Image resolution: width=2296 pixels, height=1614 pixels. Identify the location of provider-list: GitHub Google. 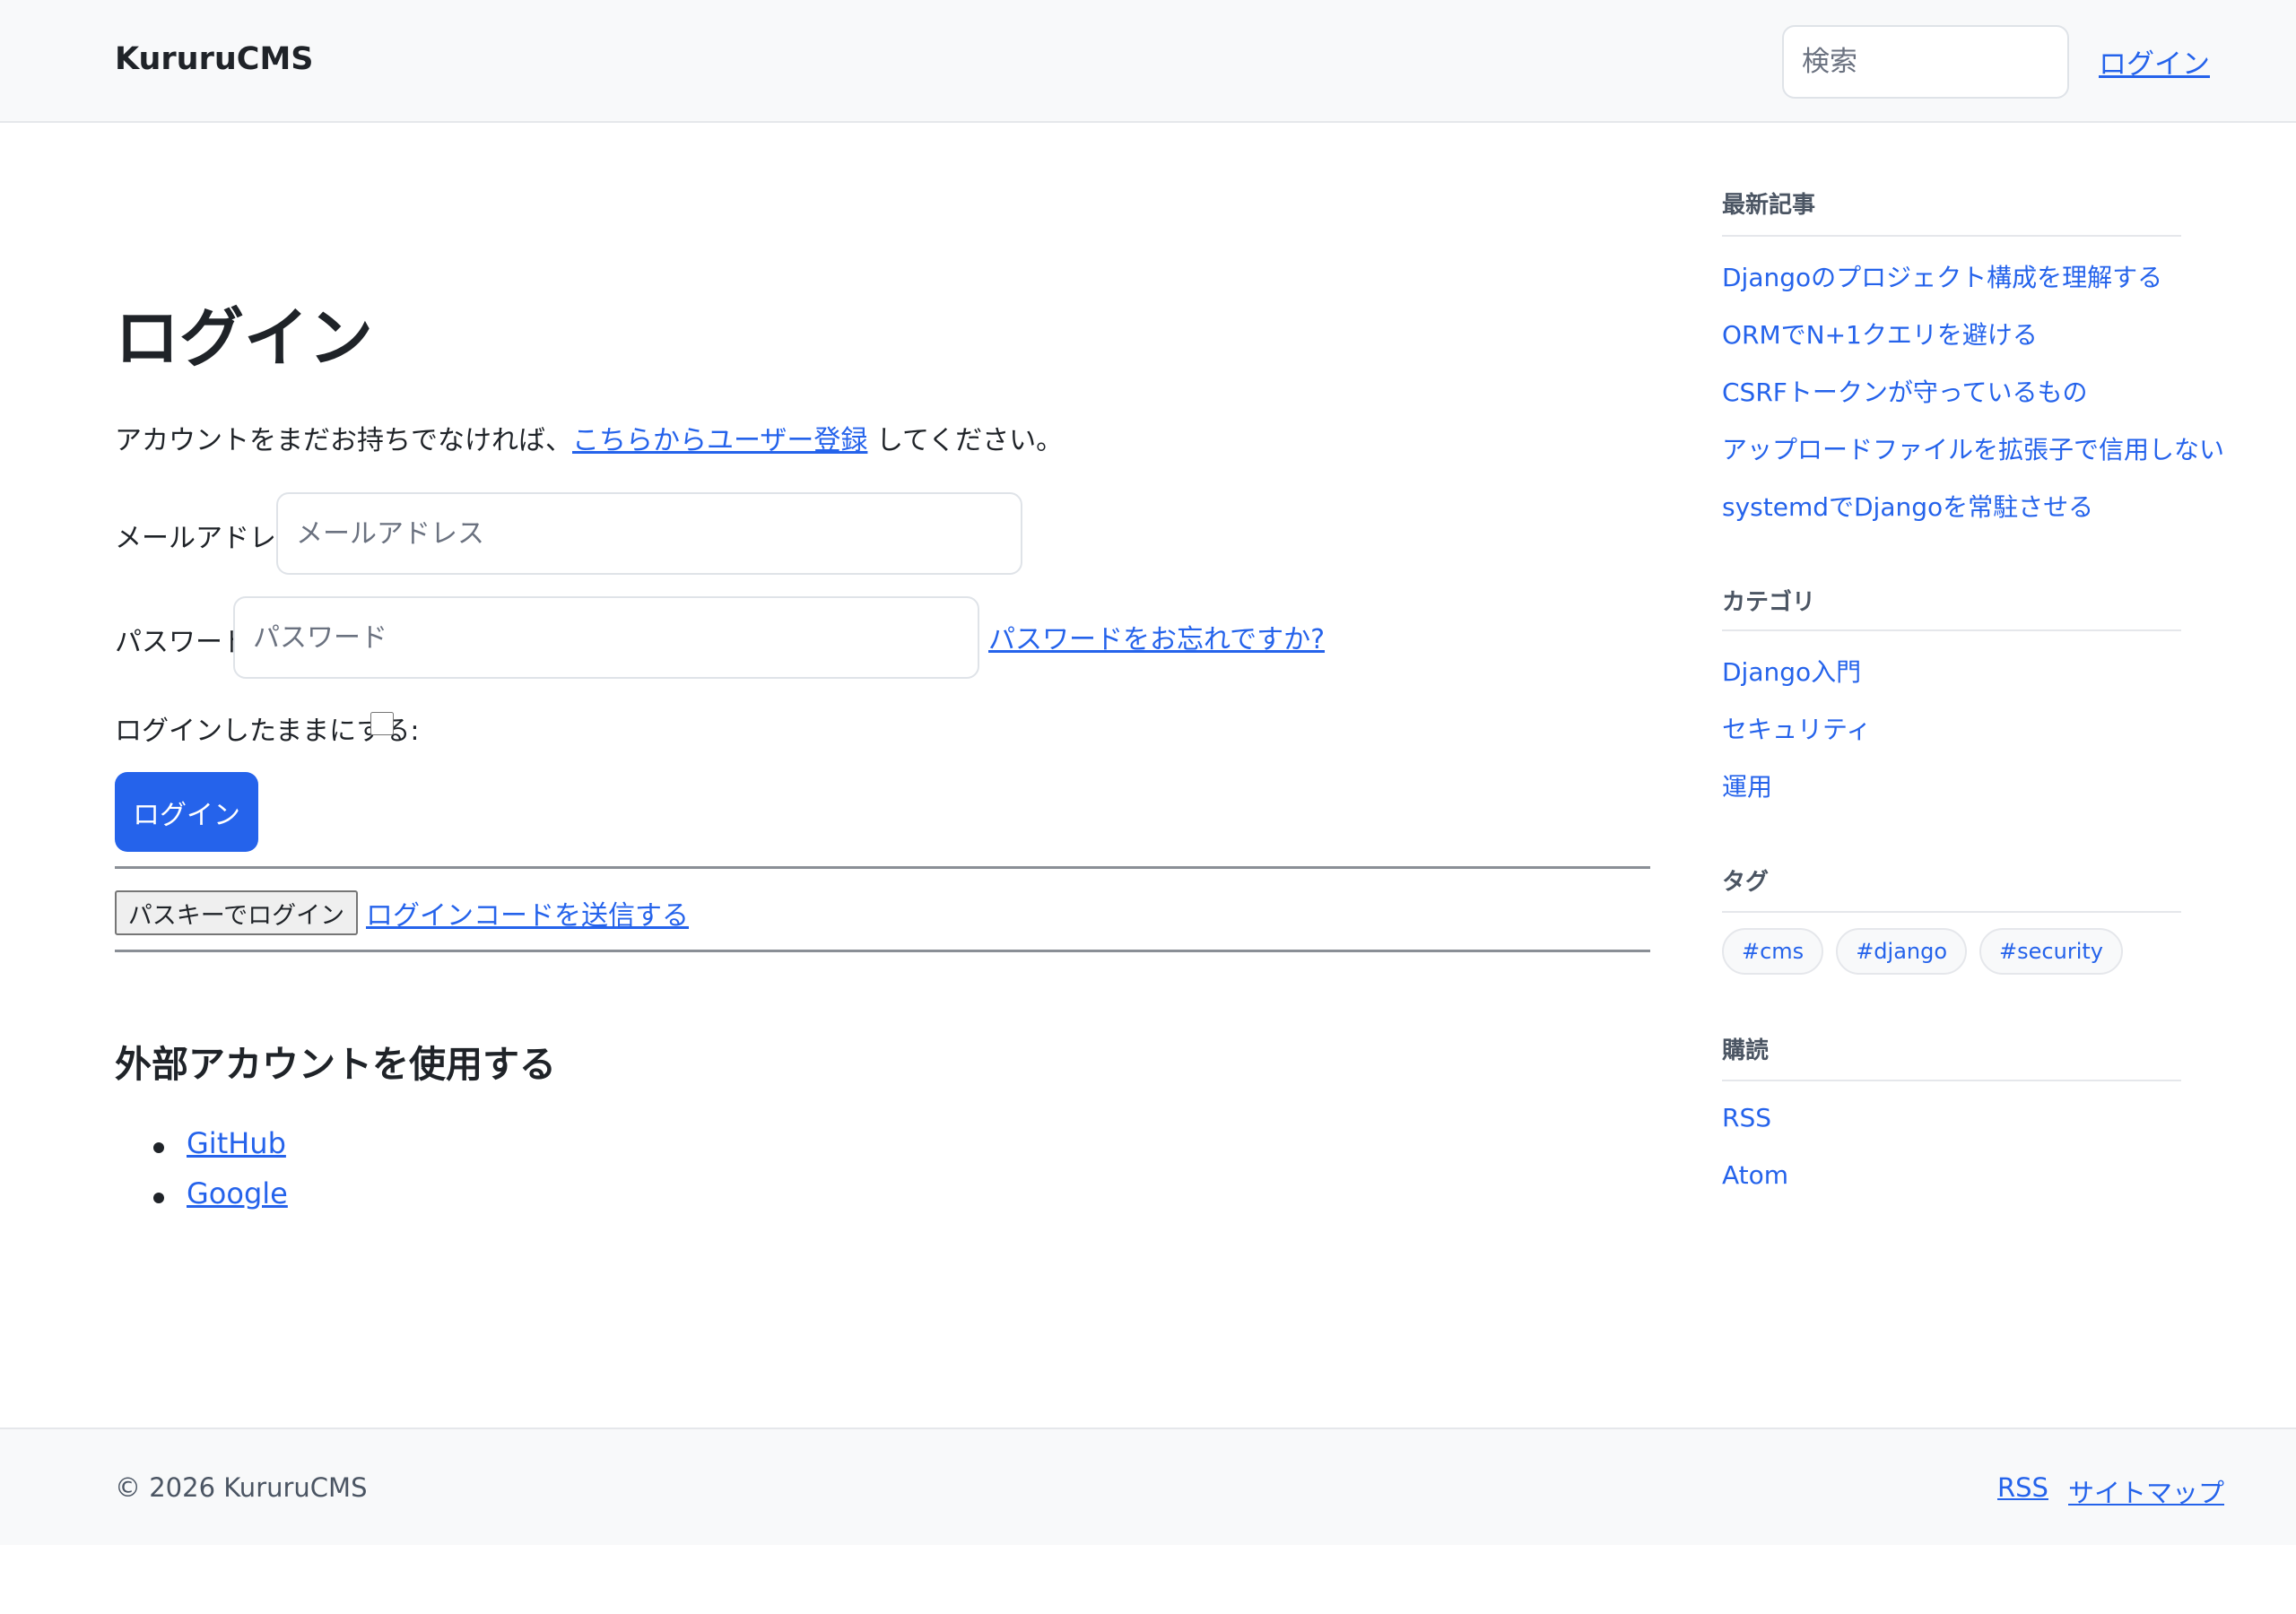
(201, 1176).